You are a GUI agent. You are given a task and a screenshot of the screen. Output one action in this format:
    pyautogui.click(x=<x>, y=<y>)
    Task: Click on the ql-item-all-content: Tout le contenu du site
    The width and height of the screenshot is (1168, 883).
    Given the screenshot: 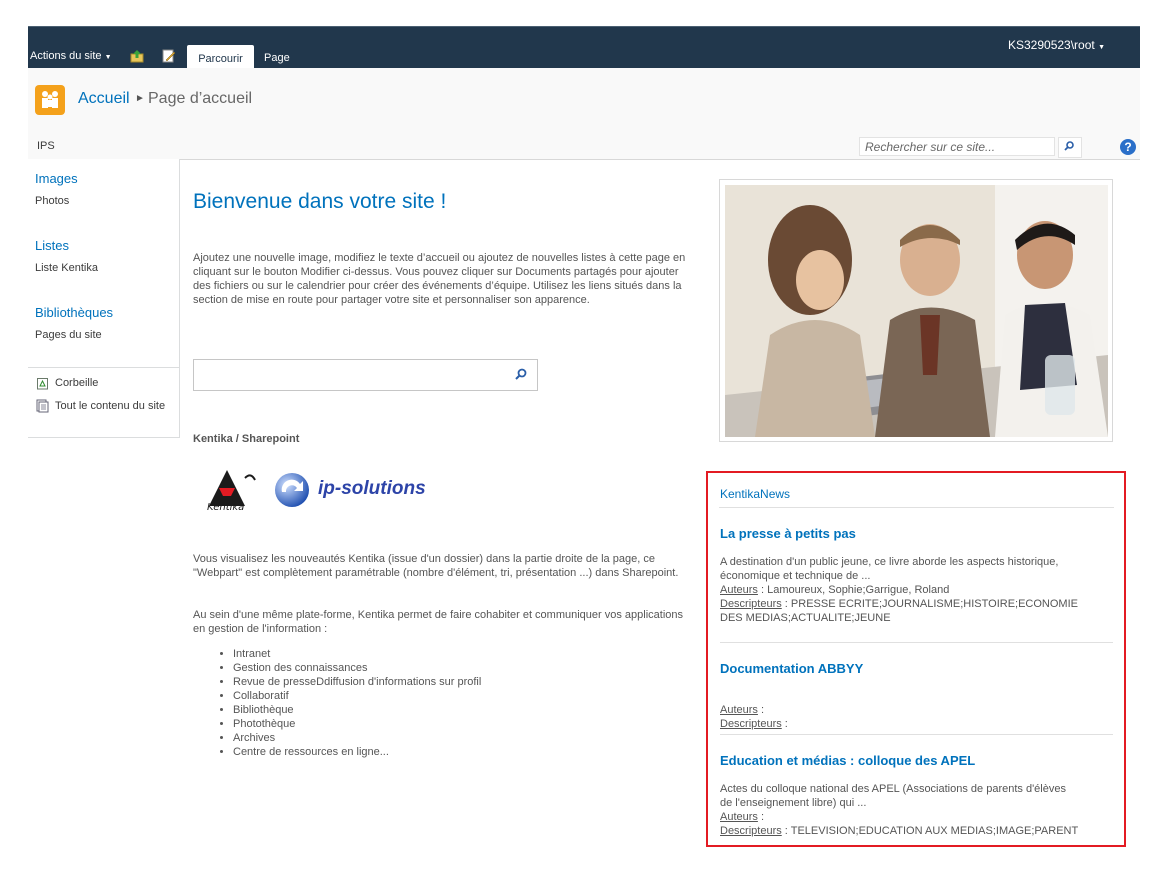 What is the action you would take?
    pyautogui.click(x=105, y=406)
    